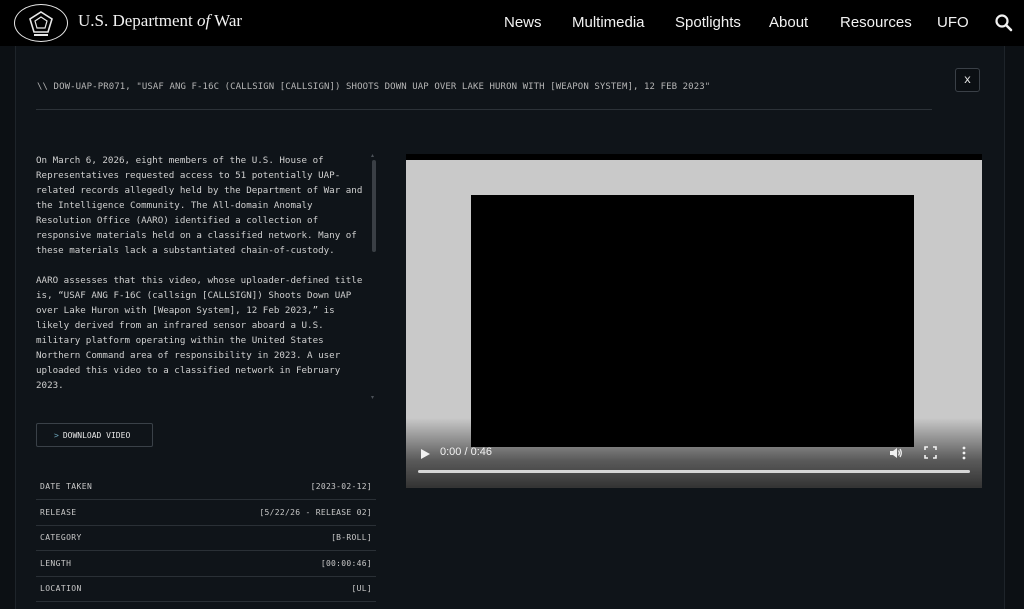 The height and width of the screenshot is (609, 1024). I want to click on more-vertical-icon, so click(964, 453).